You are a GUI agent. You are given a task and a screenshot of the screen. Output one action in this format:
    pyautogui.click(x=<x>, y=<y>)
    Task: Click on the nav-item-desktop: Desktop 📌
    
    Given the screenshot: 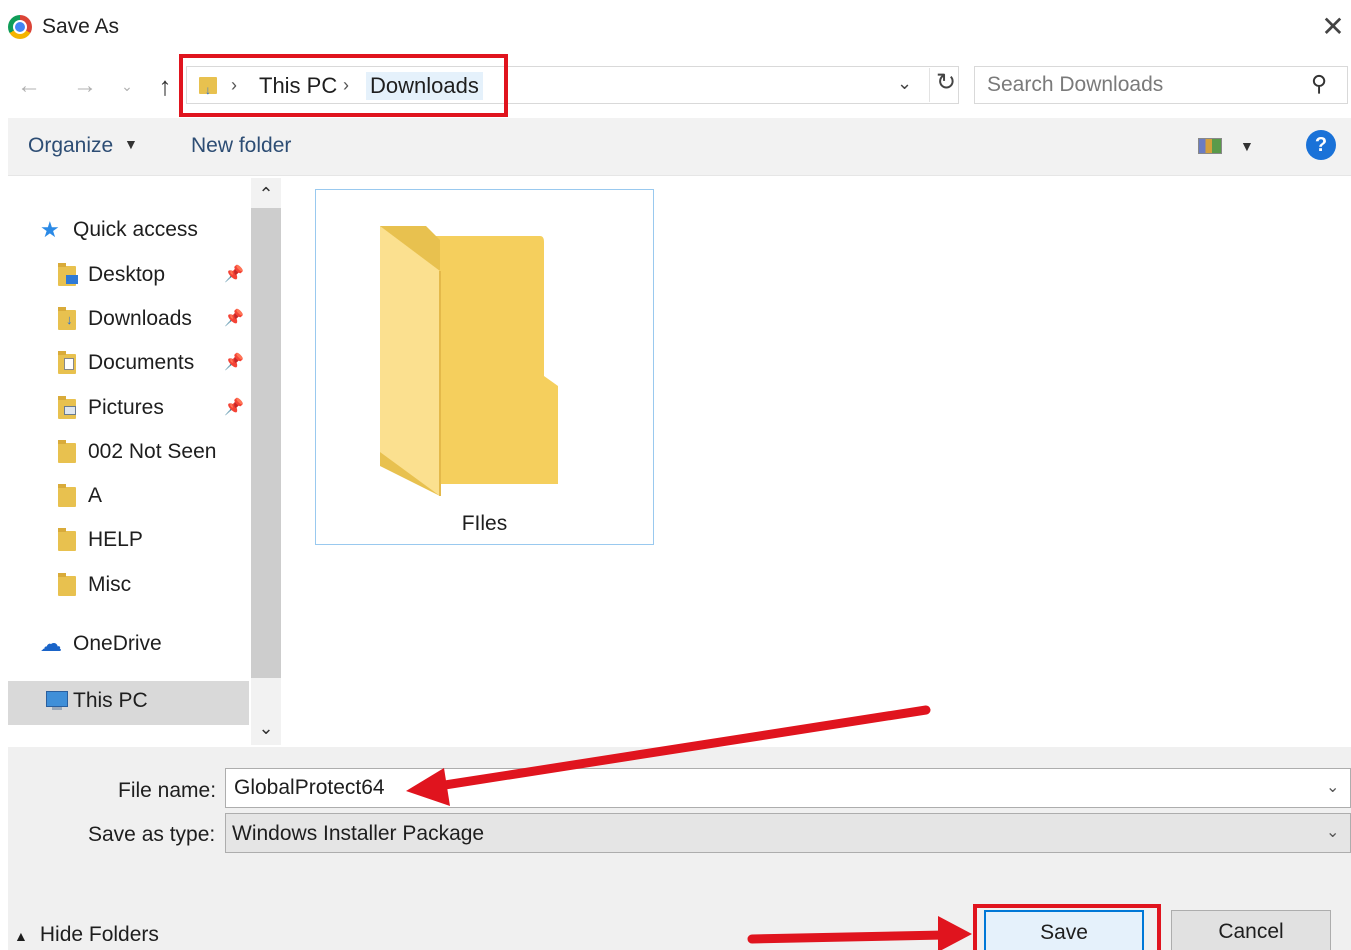 What is the action you would take?
    pyautogui.click(x=158, y=275)
    